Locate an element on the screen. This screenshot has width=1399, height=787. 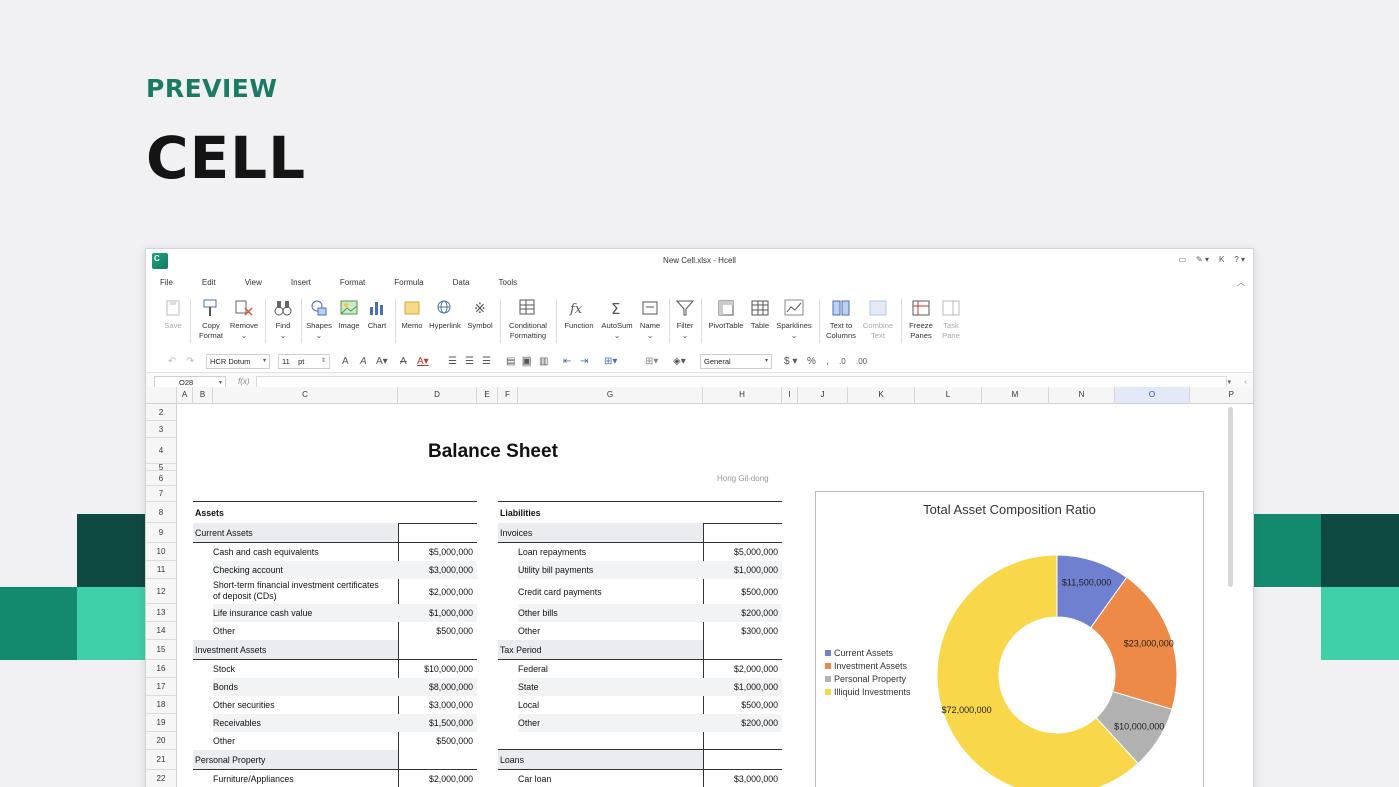
strikethrough-icon: A is located at coordinates (403, 361).